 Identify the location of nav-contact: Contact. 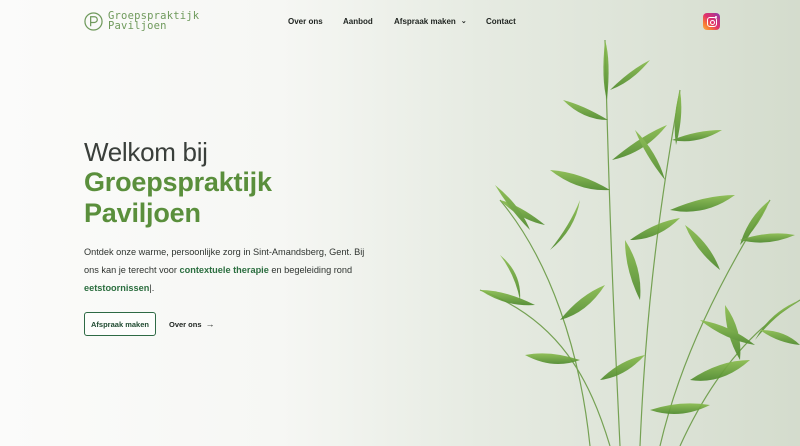
(501, 21).